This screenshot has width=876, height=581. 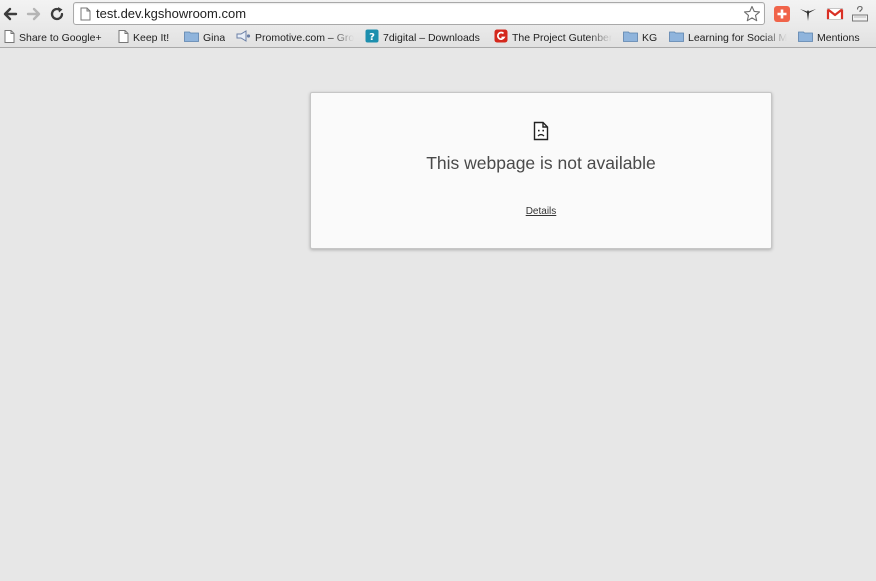 I want to click on url-text: test.dev.kgshowroom.com, so click(x=171, y=14).